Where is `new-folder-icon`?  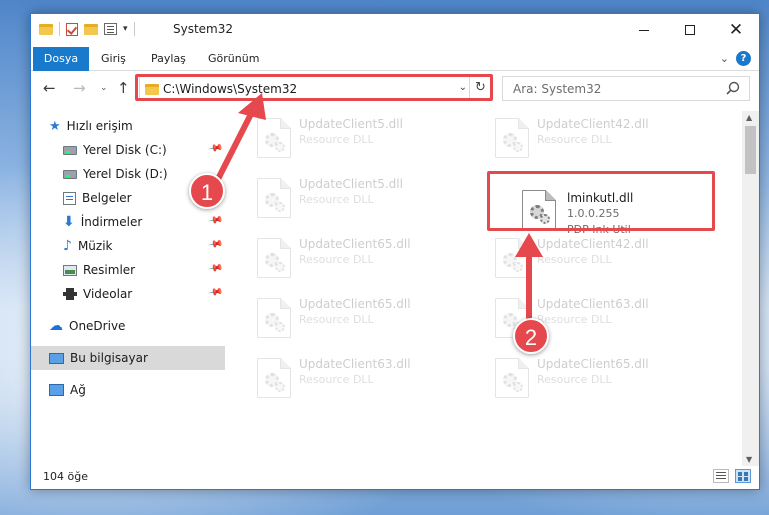 new-folder-icon is located at coordinates (91, 29).